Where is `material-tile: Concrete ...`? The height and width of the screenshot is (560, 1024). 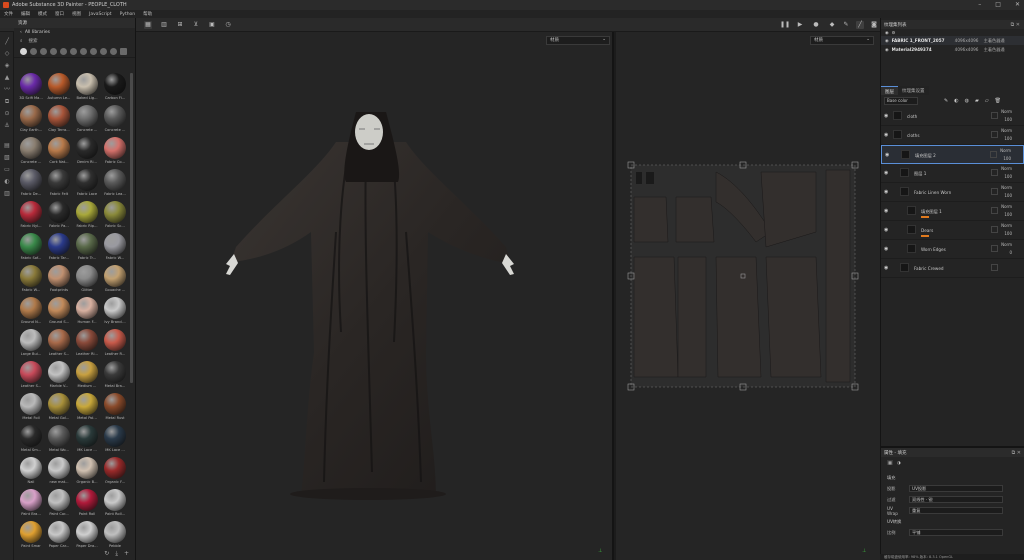
material-tile: Concrete ... is located at coordinates (115, 119).